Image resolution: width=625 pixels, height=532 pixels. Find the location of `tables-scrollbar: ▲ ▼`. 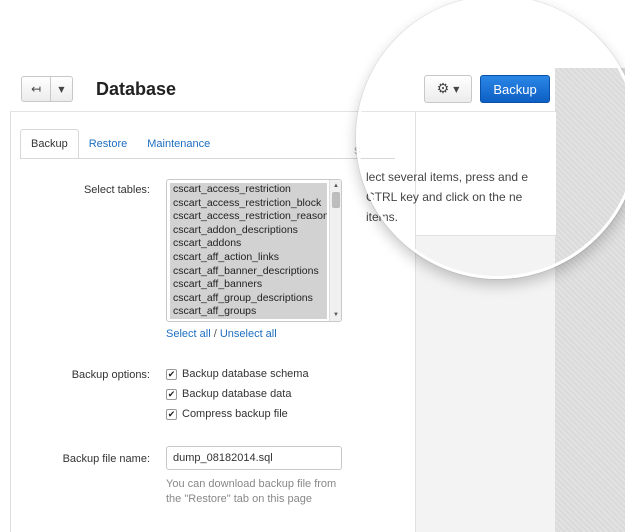

tables-scrollbar: ▲ ▼ is located at coordinates (335, 250).